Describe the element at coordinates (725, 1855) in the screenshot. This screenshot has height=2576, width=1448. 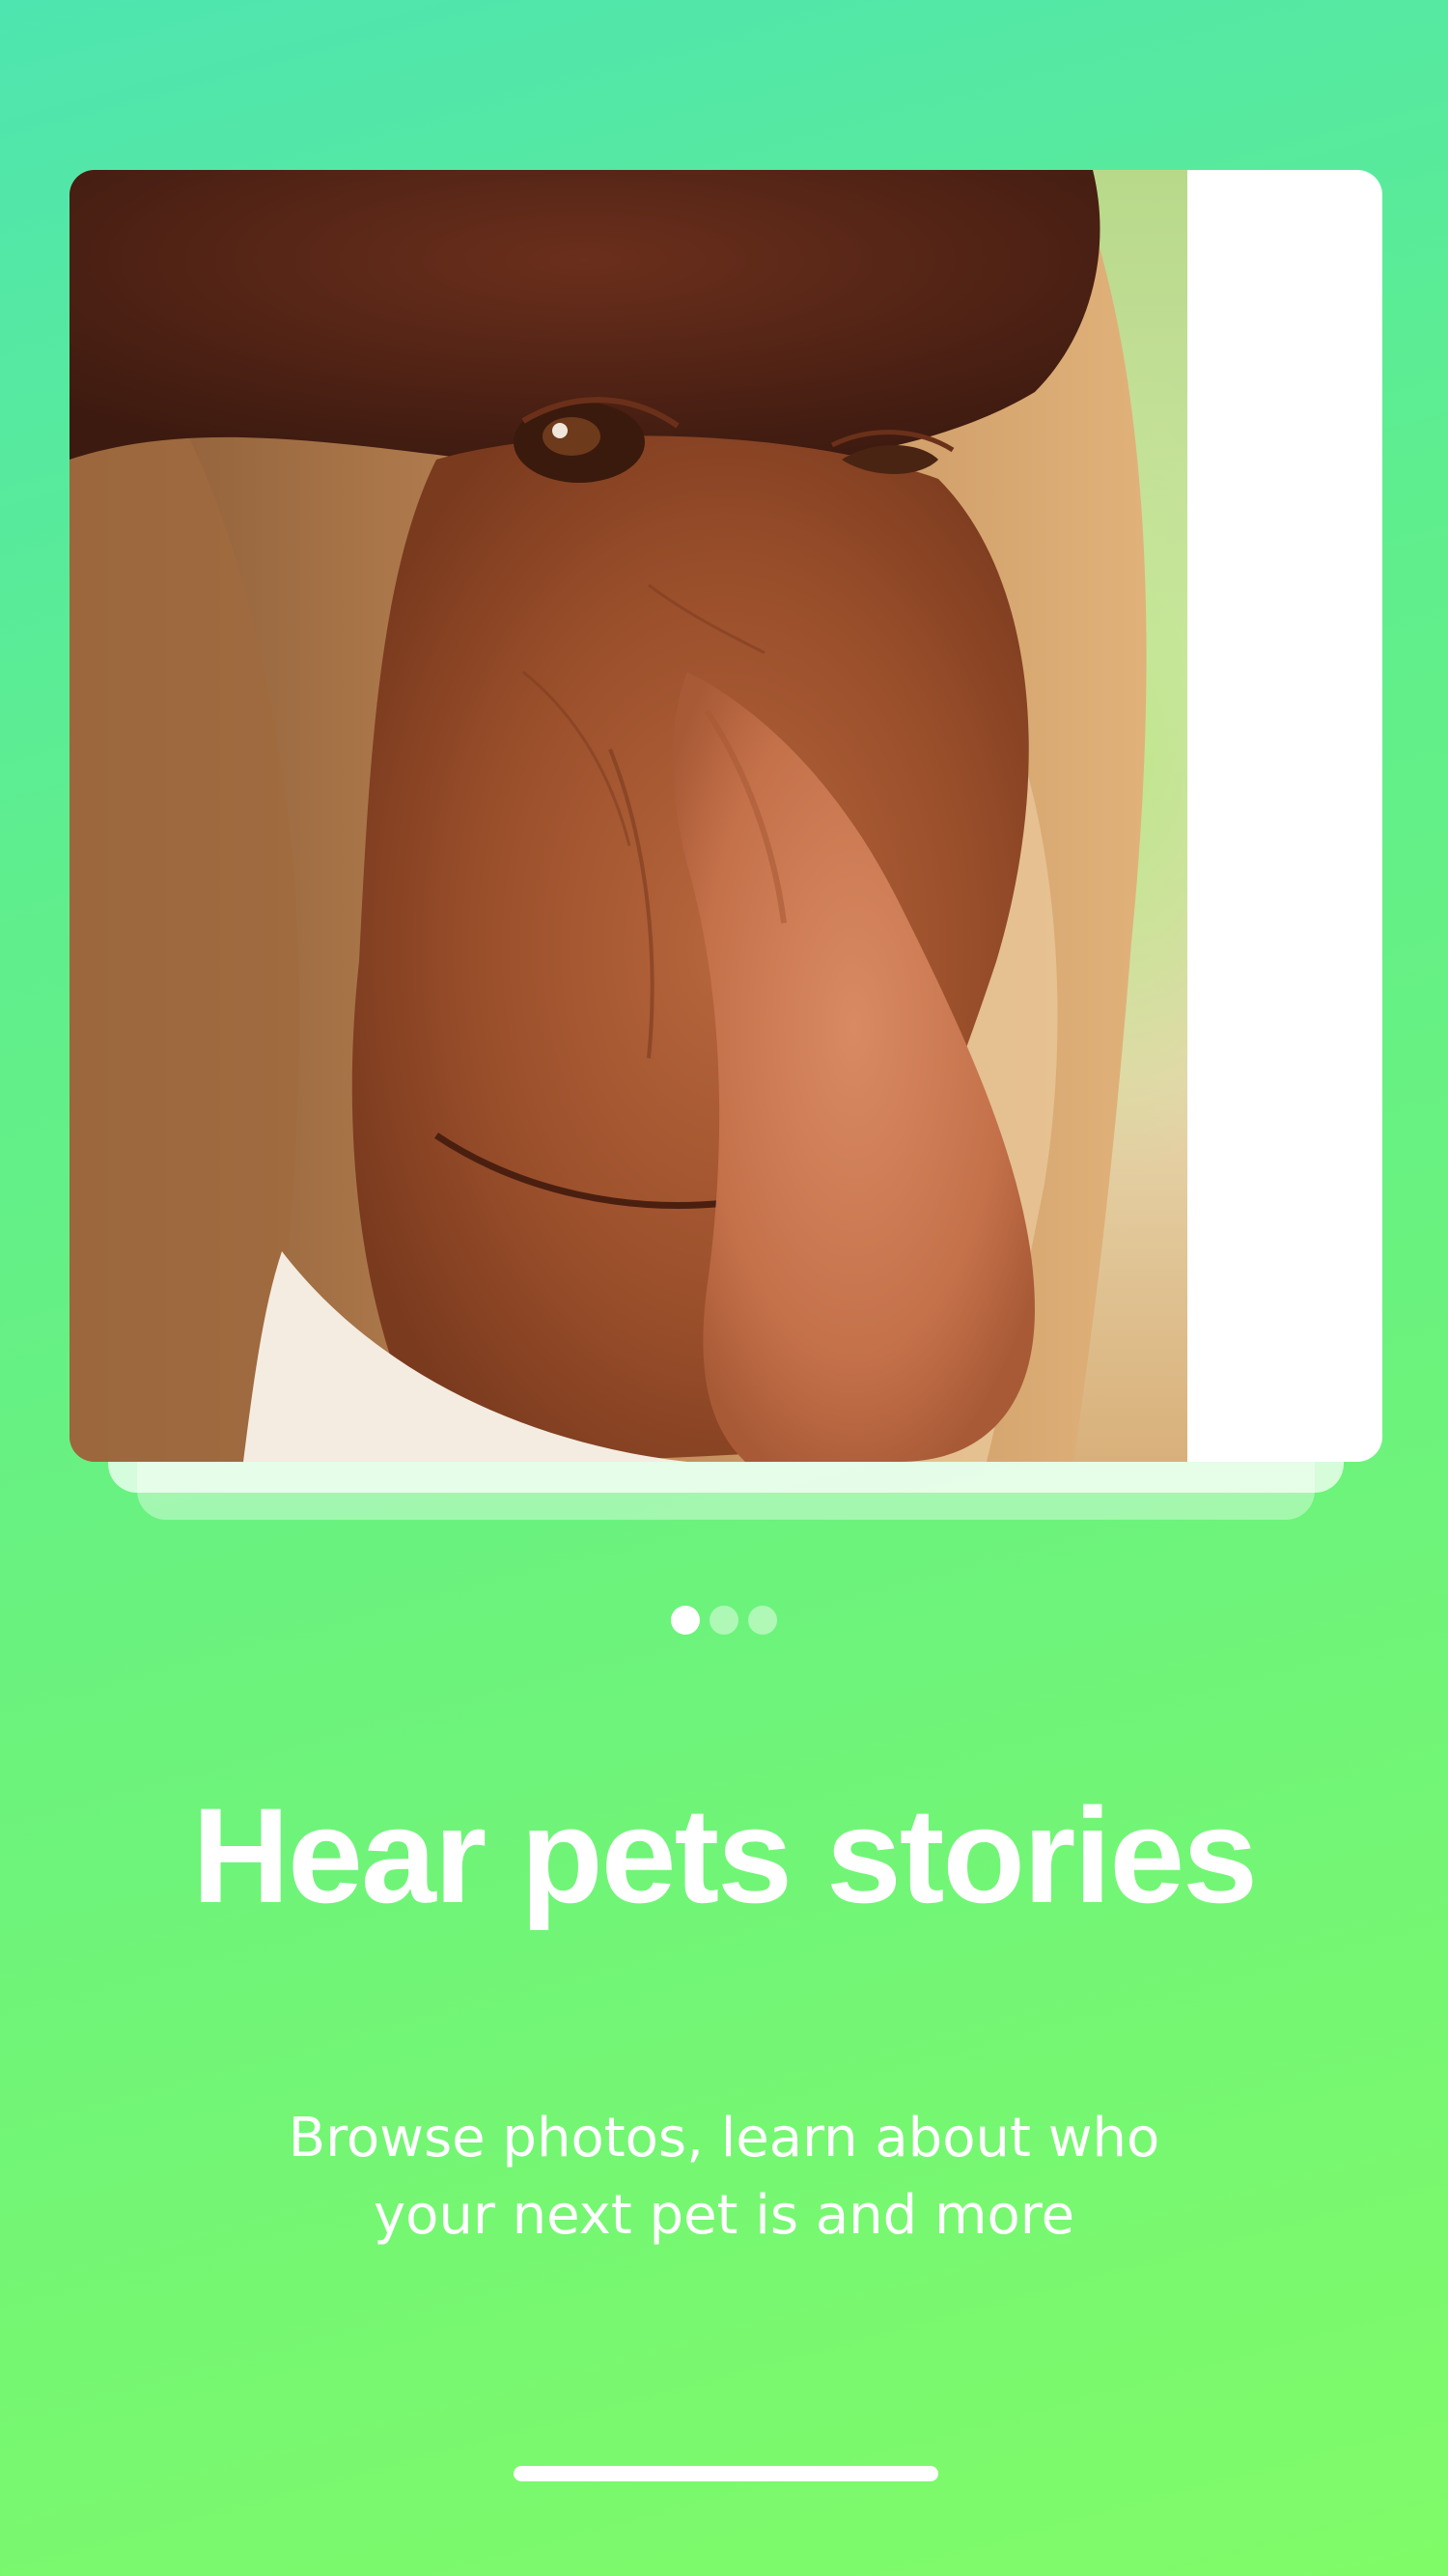
I see `onboarding-headline: Hear pets stories` at that location.